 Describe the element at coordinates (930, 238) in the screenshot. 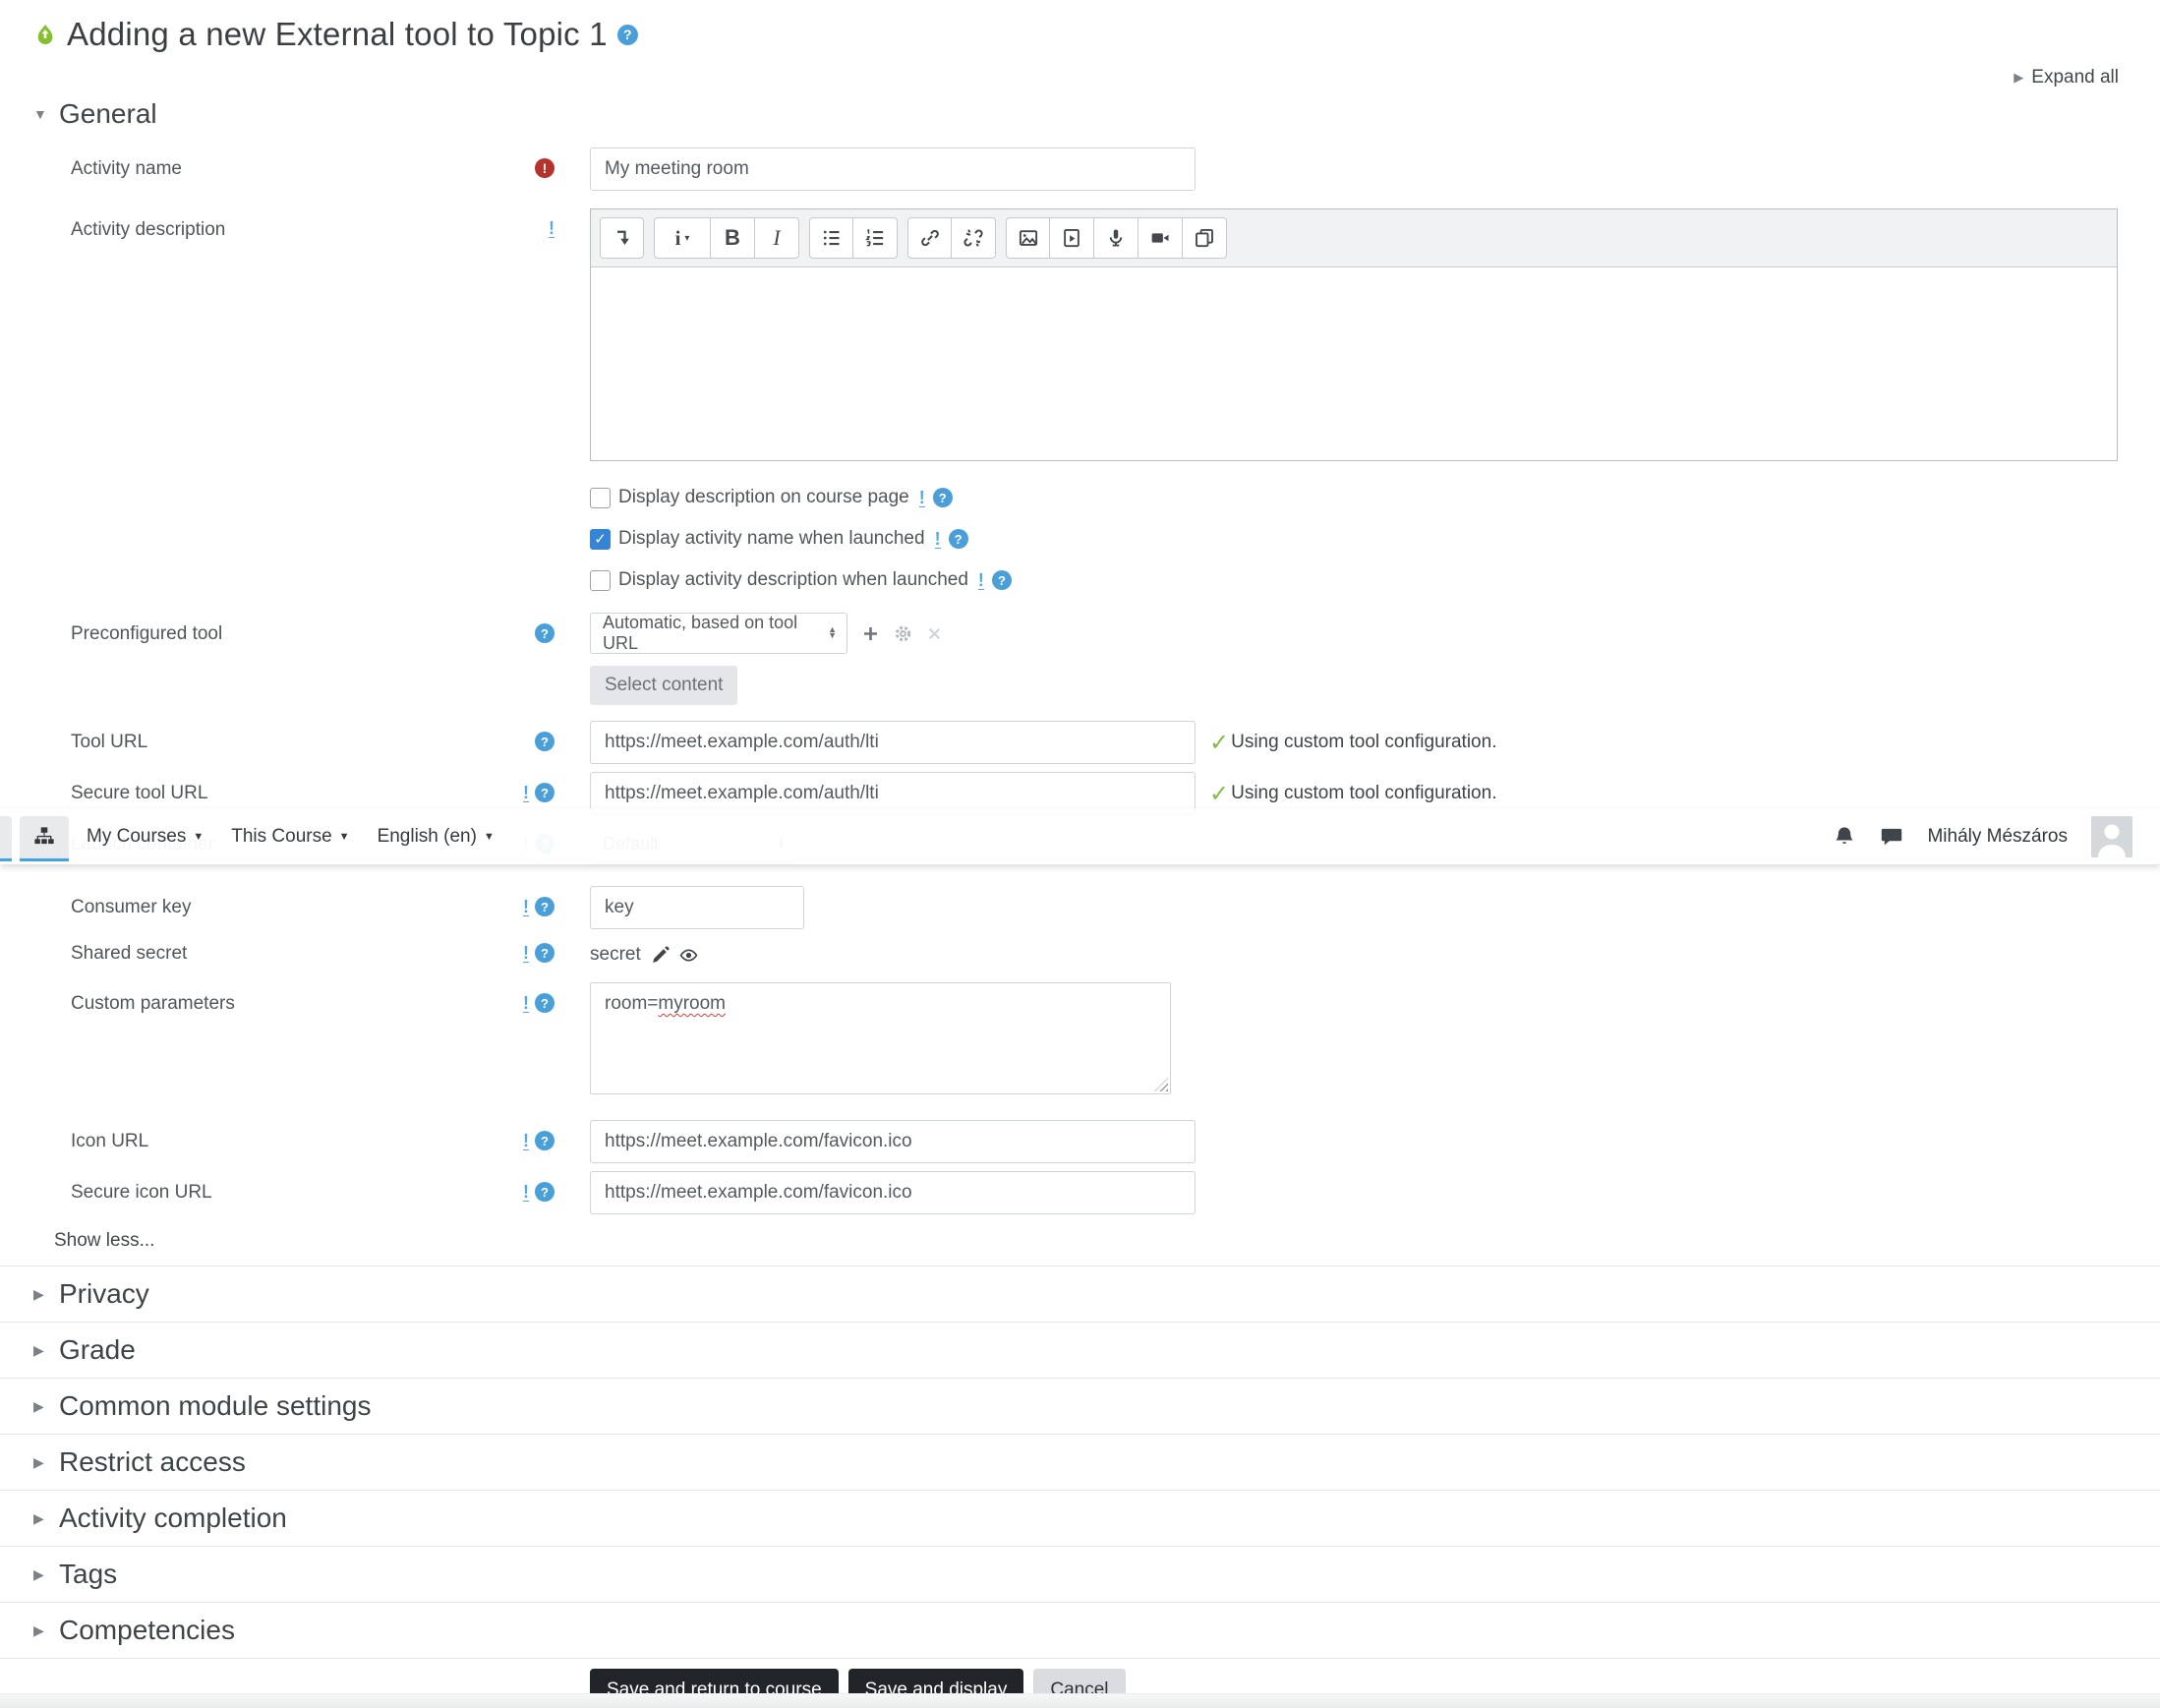

I see `link-button` at that location.